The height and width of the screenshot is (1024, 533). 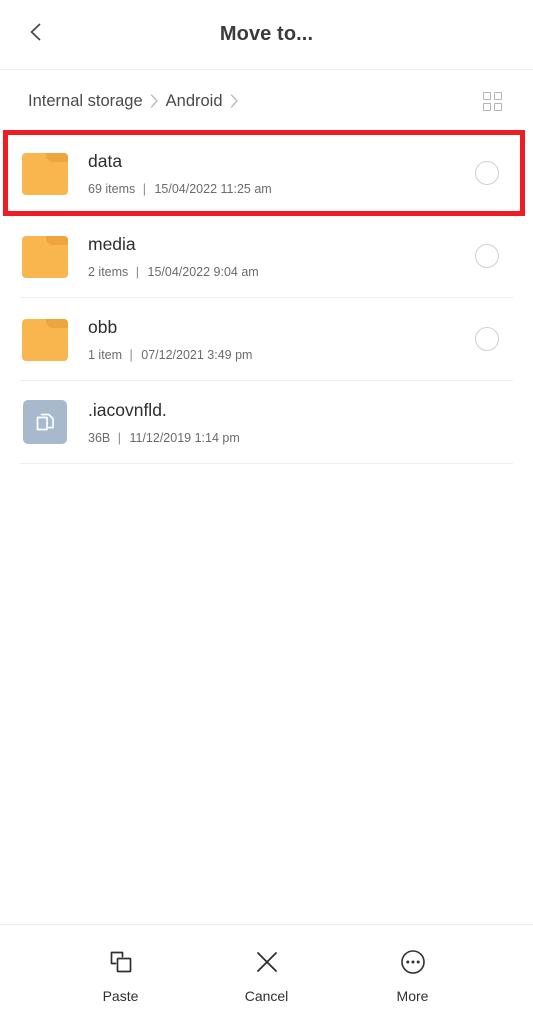 I want to click on table-row: .iacovnfld. 36B | 11/12/2019 1:14 pm, so click(x=266, y=422).